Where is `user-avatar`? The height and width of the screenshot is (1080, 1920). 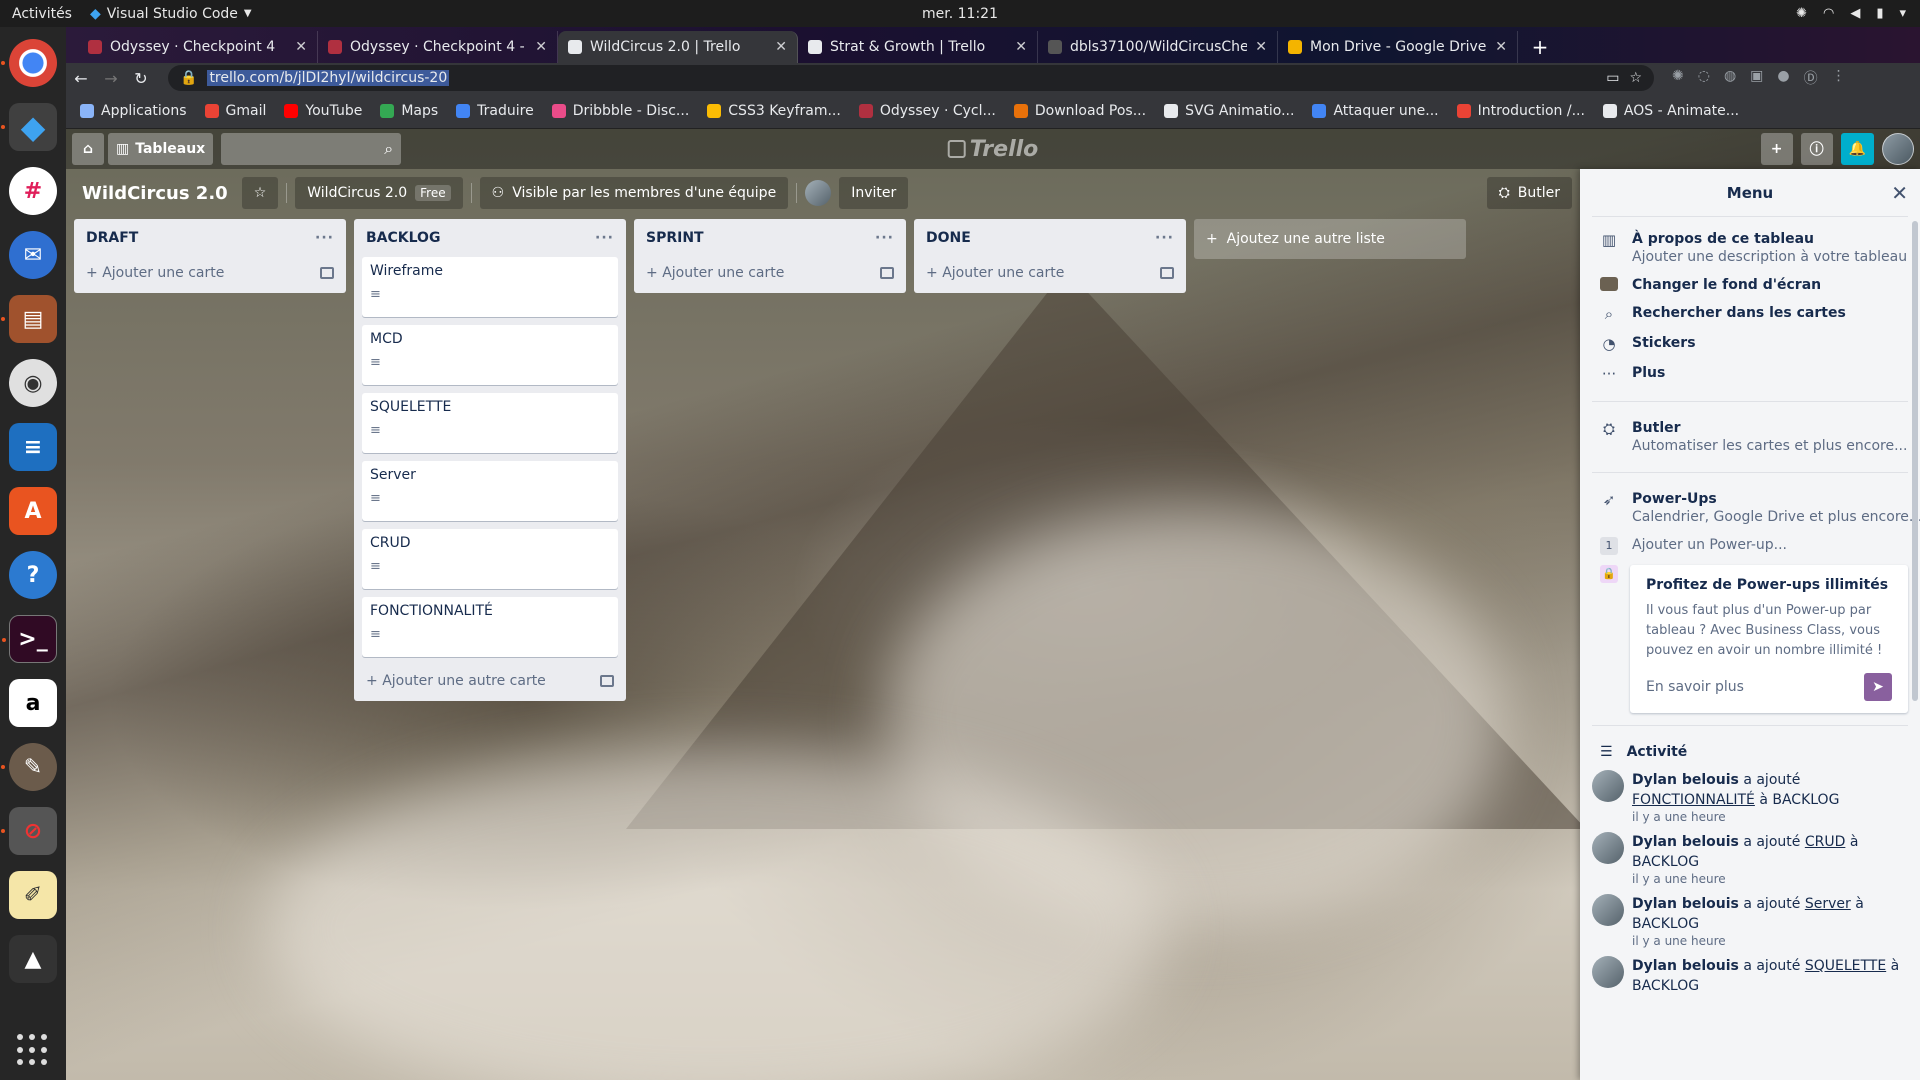
user-avatar is located at coordinates (1898, 149).